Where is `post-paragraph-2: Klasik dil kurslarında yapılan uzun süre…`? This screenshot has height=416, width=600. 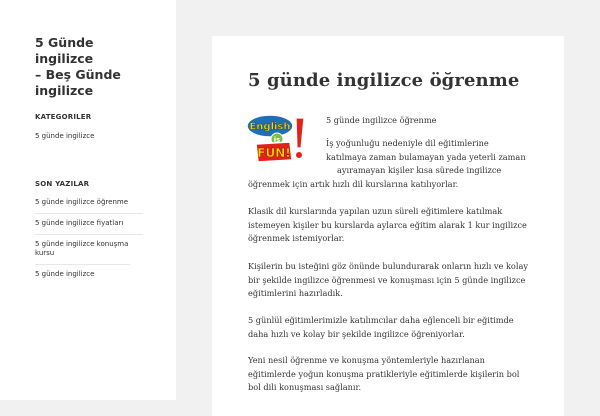
post-paragraph-2: Klasik dil kurslarında yapılan uzun süre… is located at coordinates (387, 225).